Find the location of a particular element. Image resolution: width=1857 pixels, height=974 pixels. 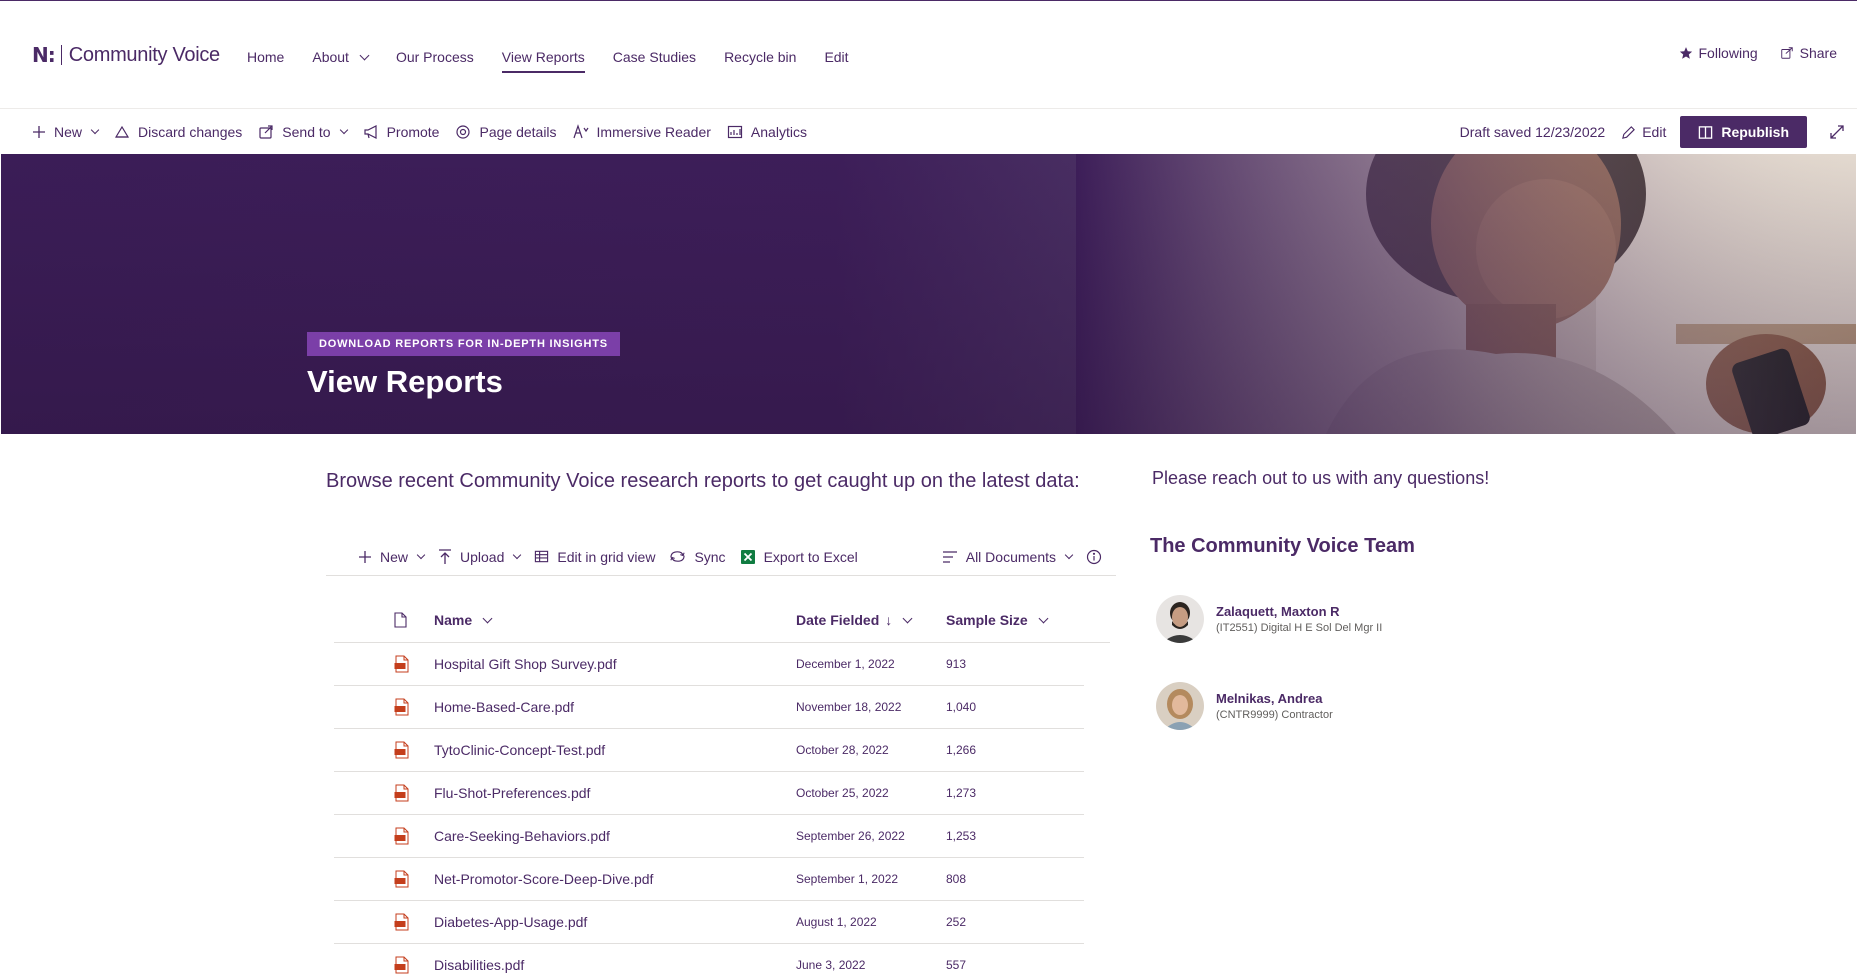

date-column-label: Date Fielded is located at coordinates (838, 620).